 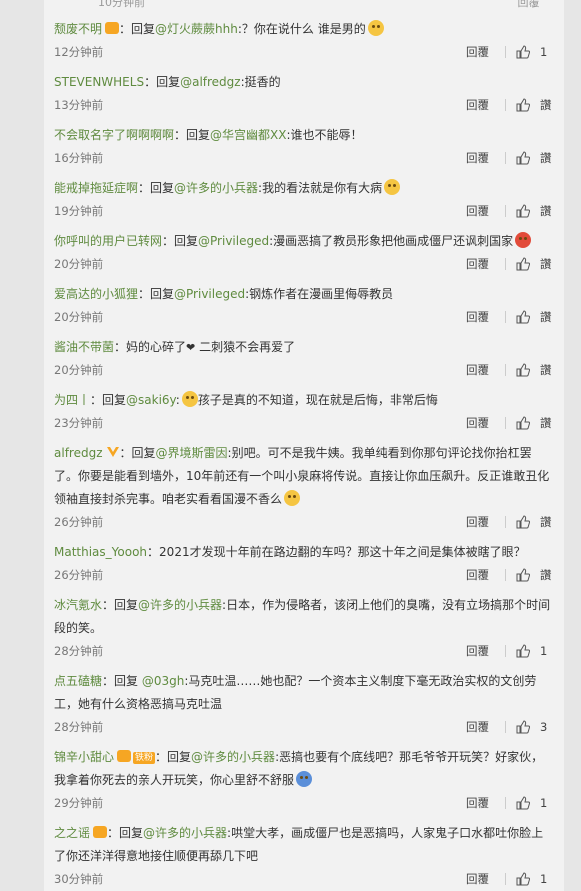 What do you see at coordinates (114, 135) in the screenshot?
I see `username: 不会取名字了啊啊啊啊` at bounding box center [114, 135].